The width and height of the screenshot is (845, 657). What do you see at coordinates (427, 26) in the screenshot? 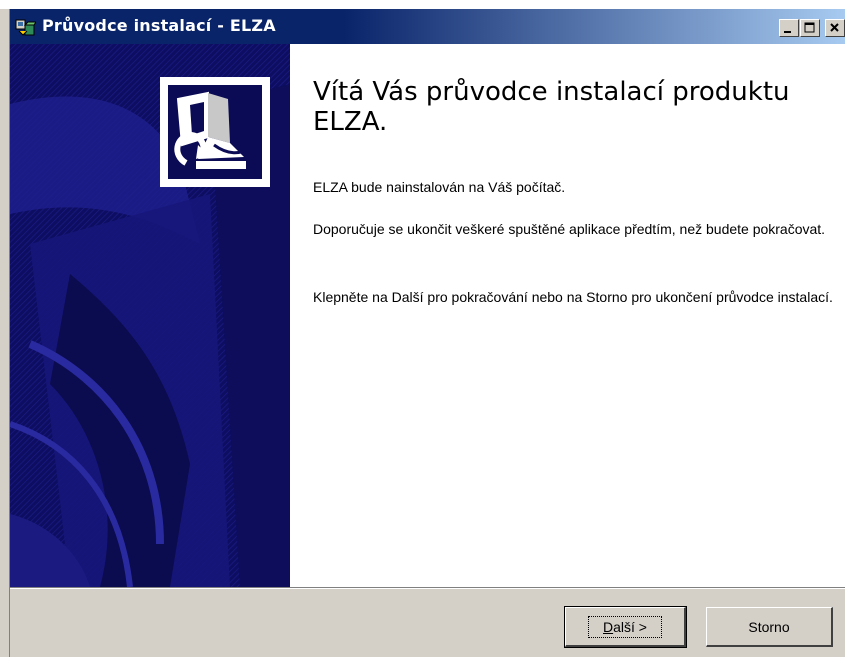
I see `title-bar: Průvodce instalací - ELZA` at bounding box center [427, 26].